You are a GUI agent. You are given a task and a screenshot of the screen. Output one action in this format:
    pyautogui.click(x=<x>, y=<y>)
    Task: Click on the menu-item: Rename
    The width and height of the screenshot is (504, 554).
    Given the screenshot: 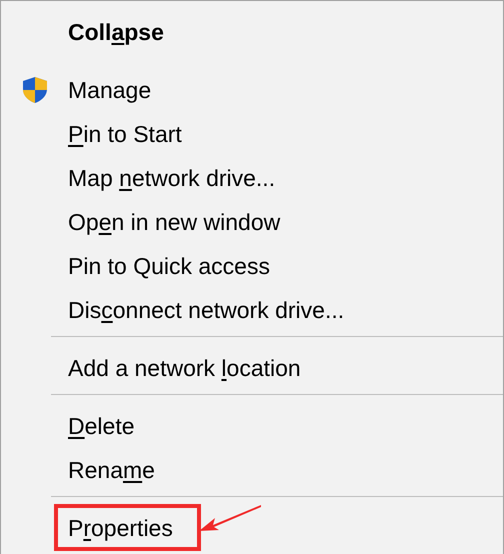 What is the action you would take?
    pyautogui.click(x=111, y=470)
    